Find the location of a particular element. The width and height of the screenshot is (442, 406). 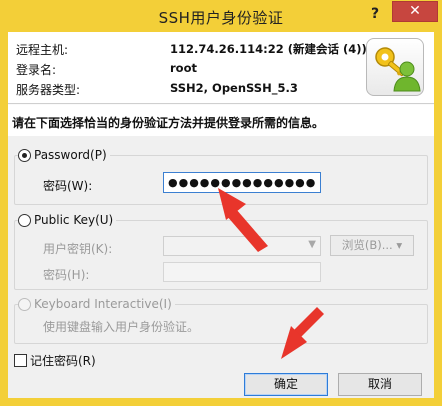

arrow-to-password-icon is located at coordinates (243, 220).